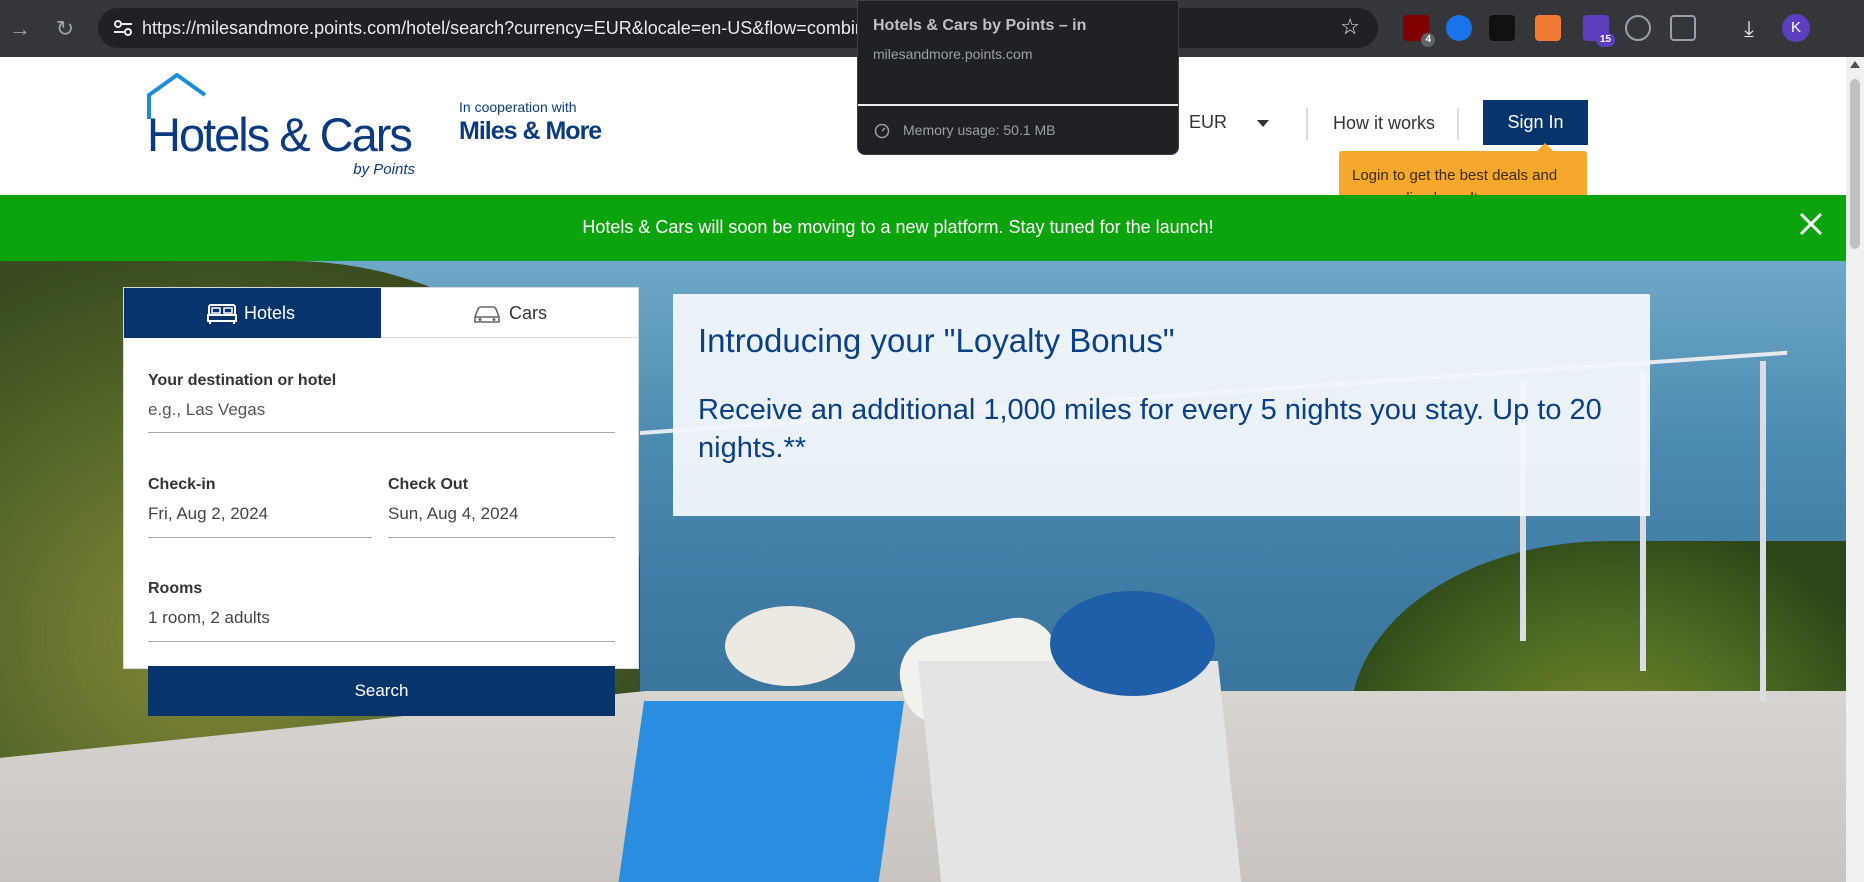 The image size is (1864, 882). Describe the element at coordinates (1683, 28) in the screenshot. I see `puzzle-icon` at that location.